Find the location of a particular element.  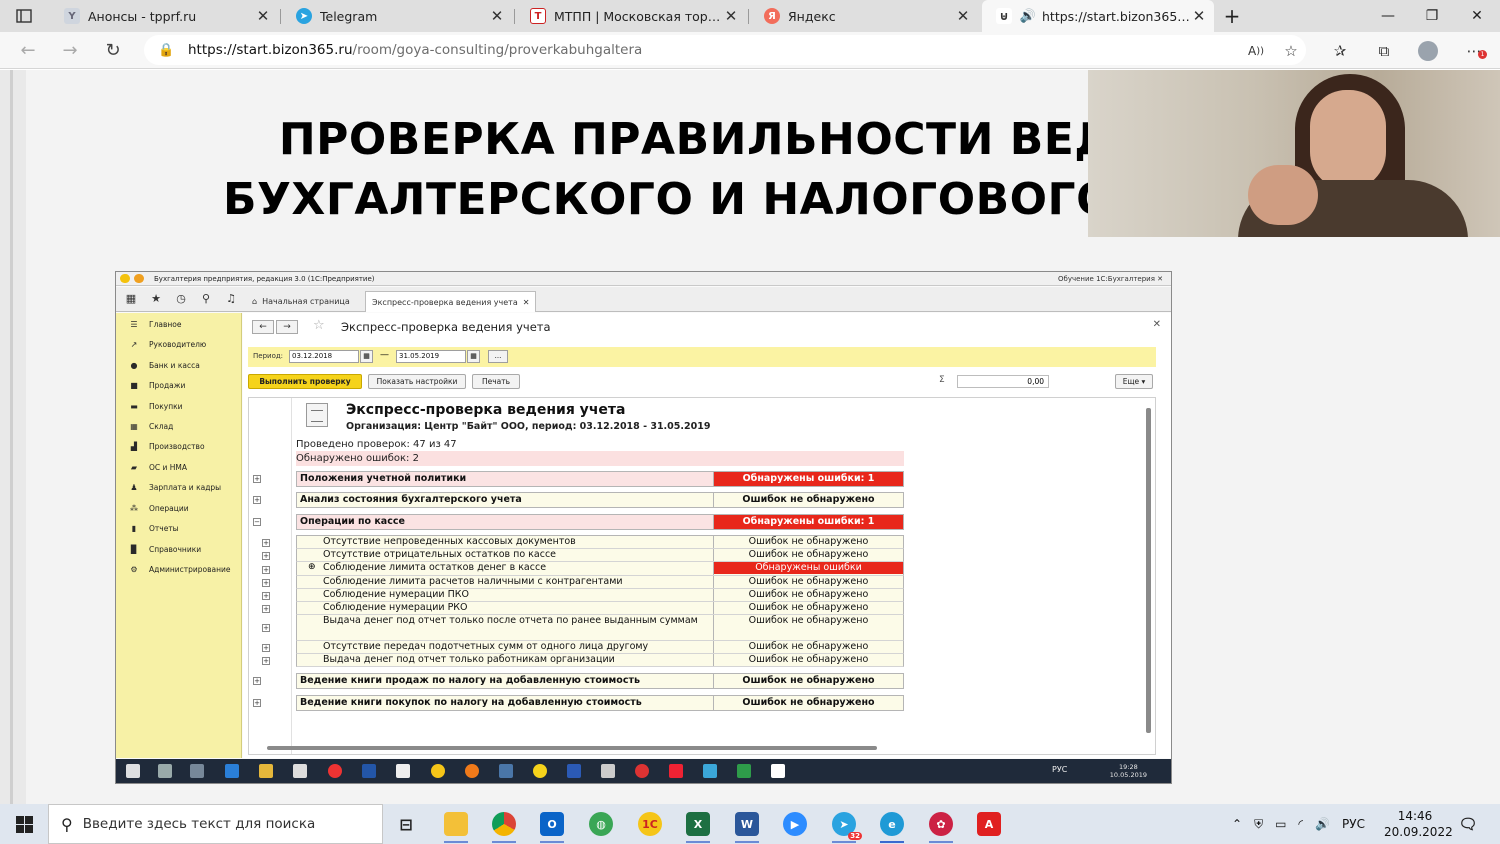

run-check-button: Выполнить проверку is located at coordinates (305, 381).